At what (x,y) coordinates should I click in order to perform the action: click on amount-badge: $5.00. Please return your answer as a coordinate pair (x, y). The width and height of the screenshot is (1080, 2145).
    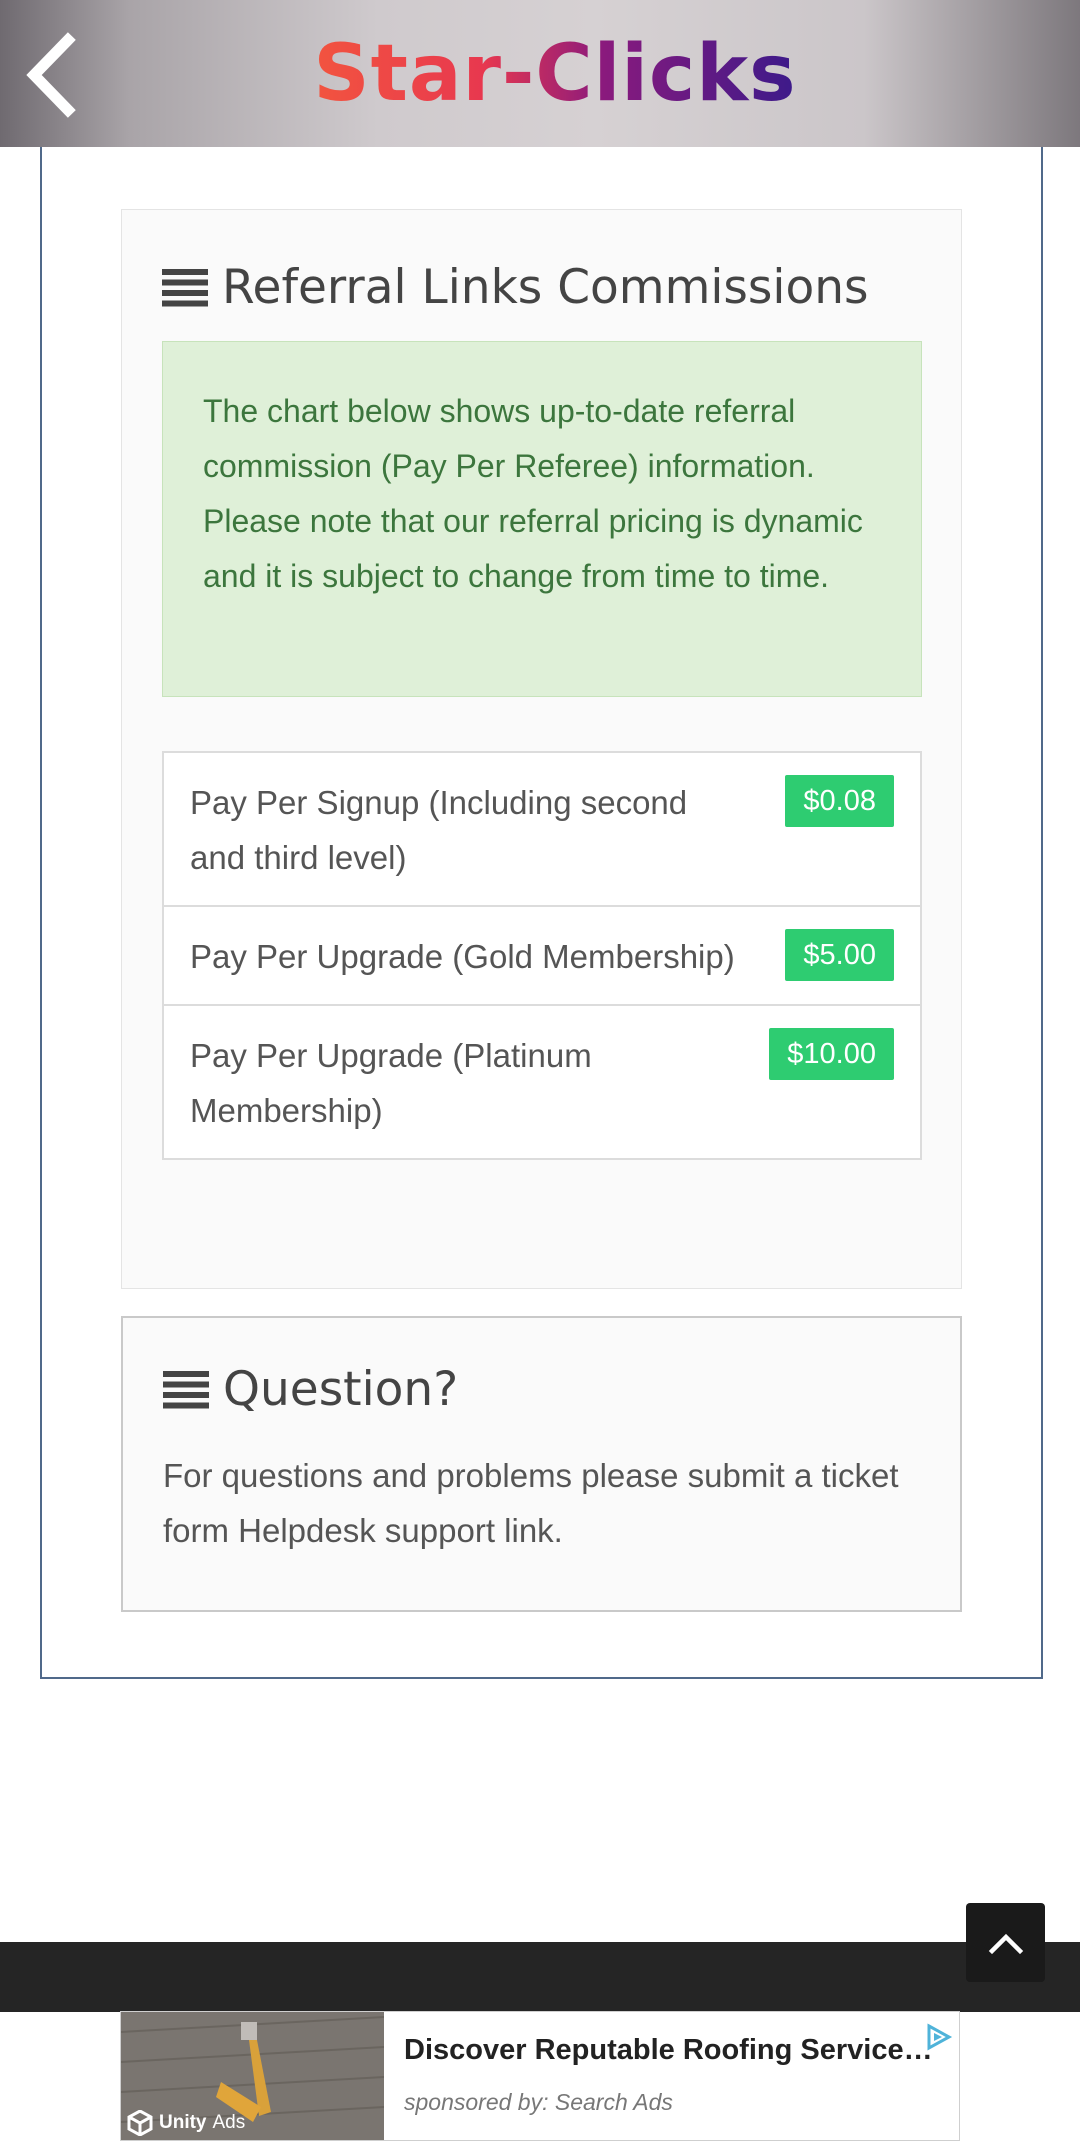
    Looking at the image, I should click on (839, 955).